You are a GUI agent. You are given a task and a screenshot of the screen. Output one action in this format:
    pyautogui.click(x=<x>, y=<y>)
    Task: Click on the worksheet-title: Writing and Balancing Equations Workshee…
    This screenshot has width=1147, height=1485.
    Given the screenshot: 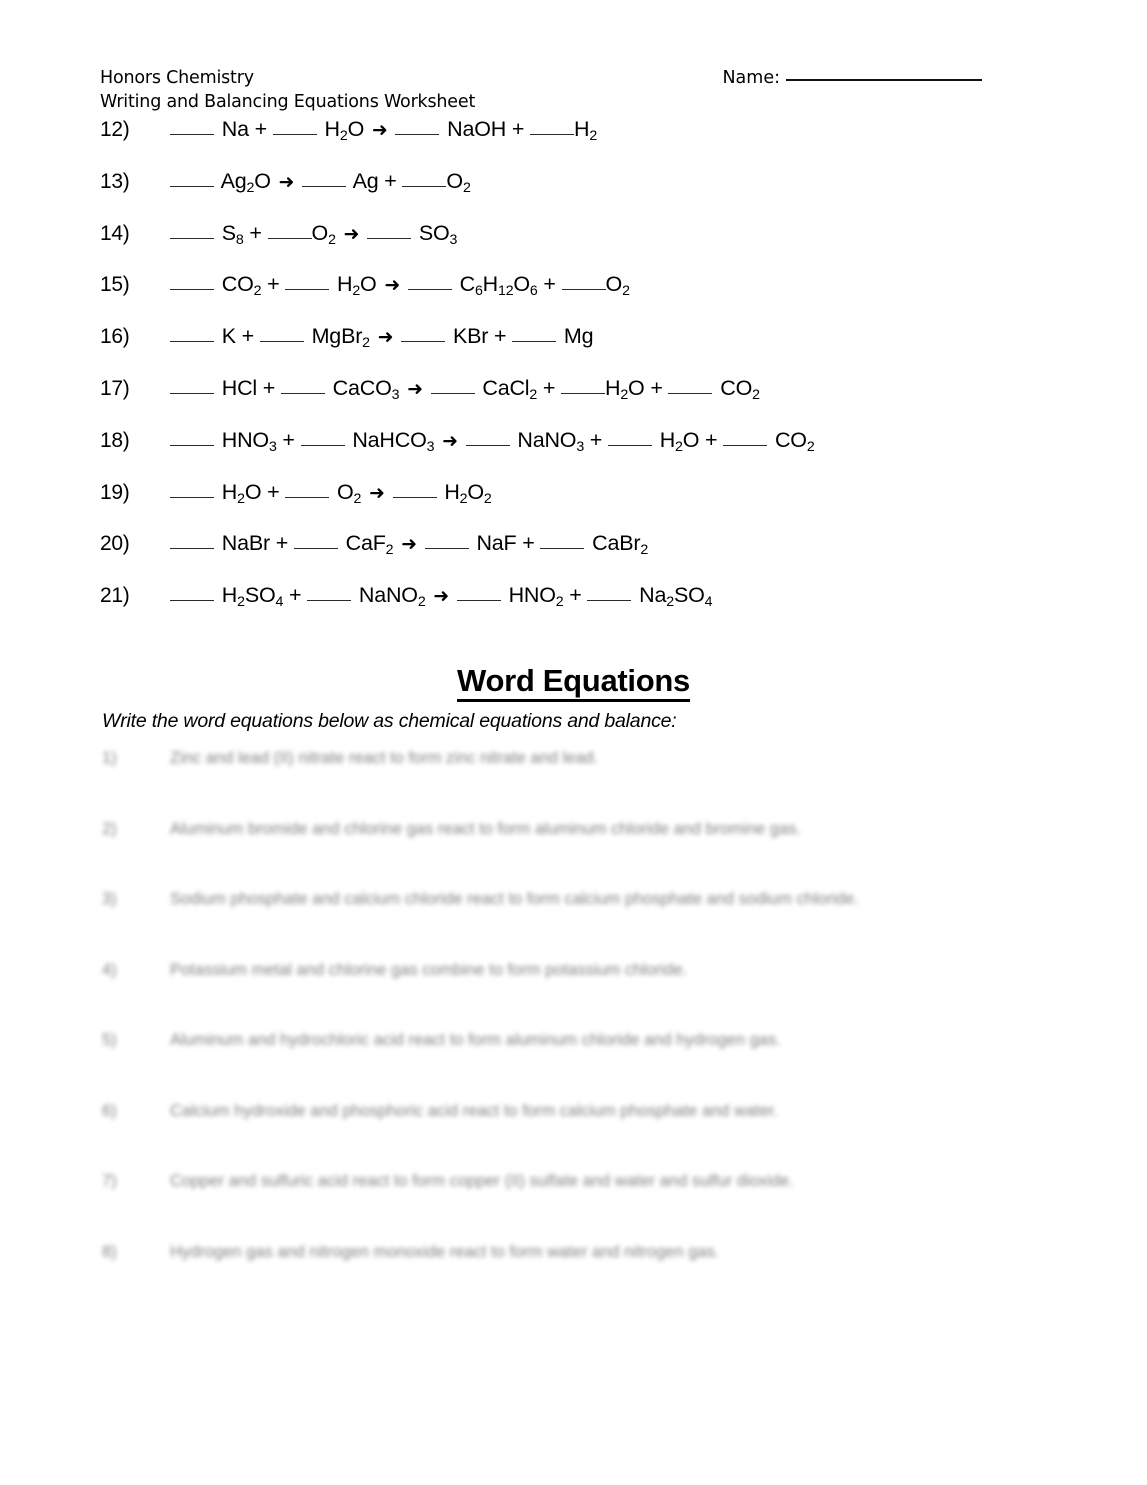 What is the action you would take?
    pyautogui.click(x=288, y=102)
    